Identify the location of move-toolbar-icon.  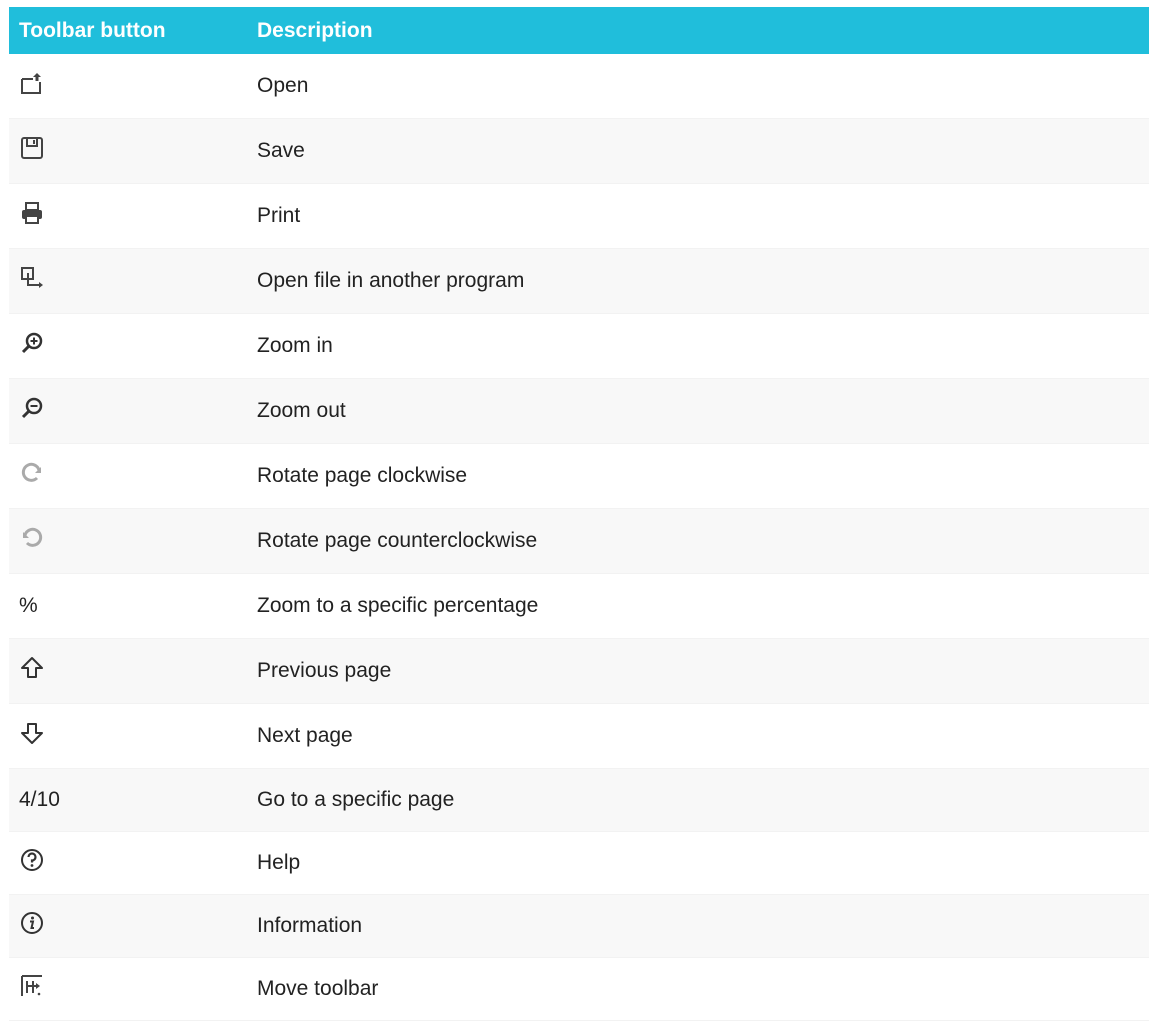
(32, 986).